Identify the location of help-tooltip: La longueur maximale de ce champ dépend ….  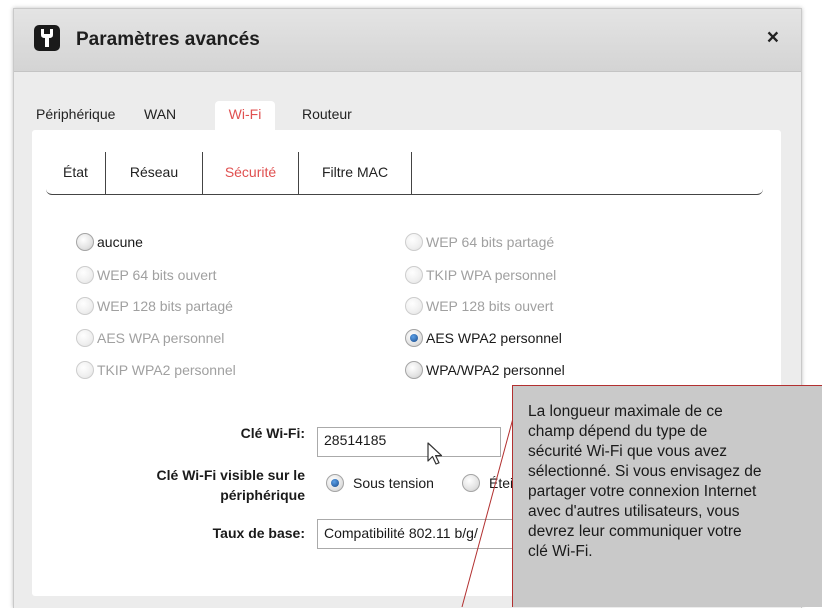
(667, 496).